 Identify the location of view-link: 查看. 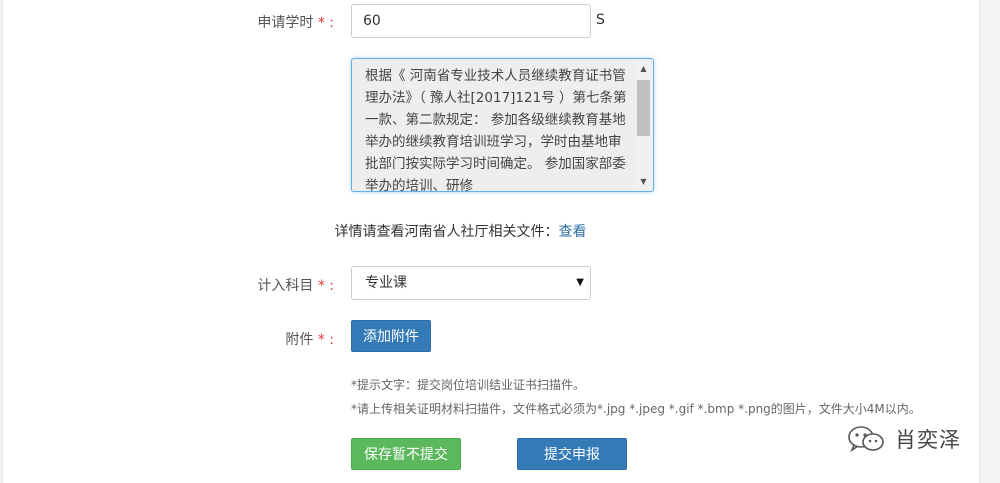
(573, 232).